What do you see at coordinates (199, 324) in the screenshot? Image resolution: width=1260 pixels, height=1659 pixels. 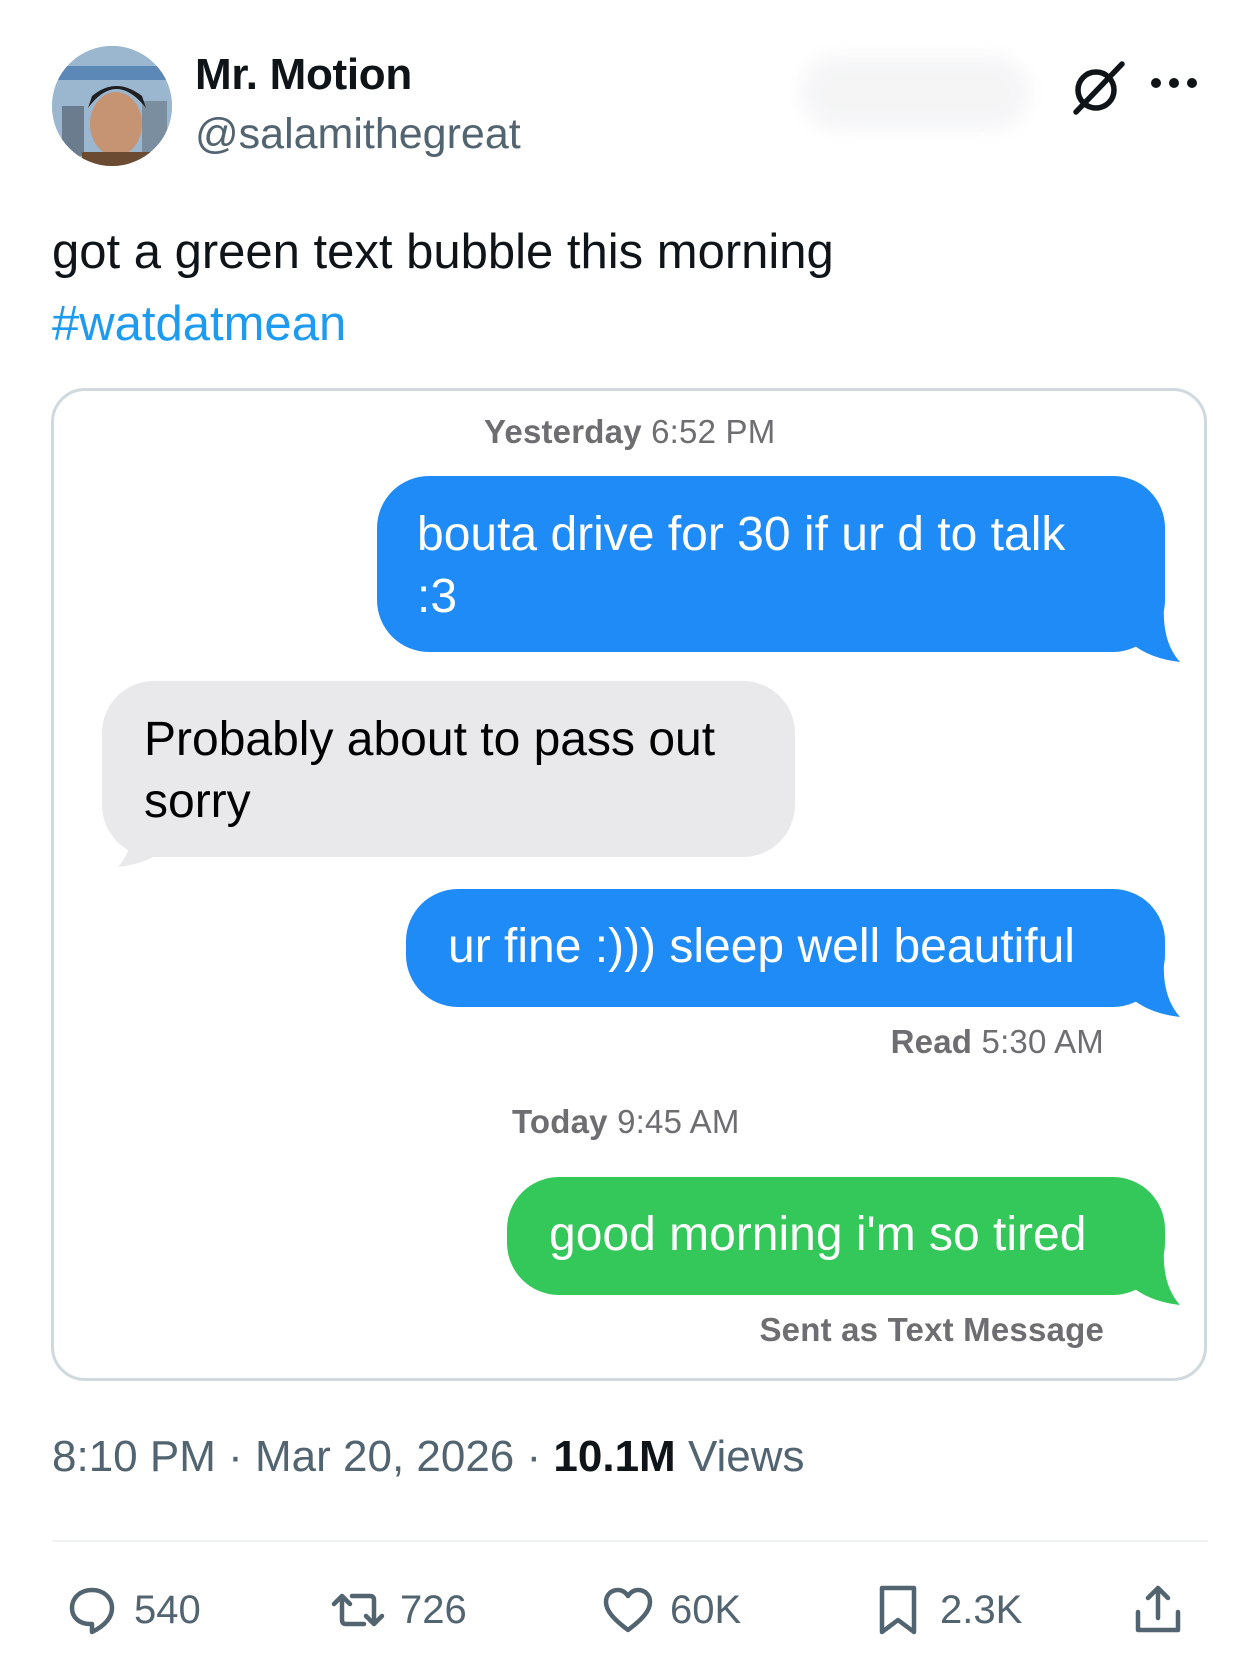 I see `hashtag-link: #watdatmean` at bounding box center [199, 324].